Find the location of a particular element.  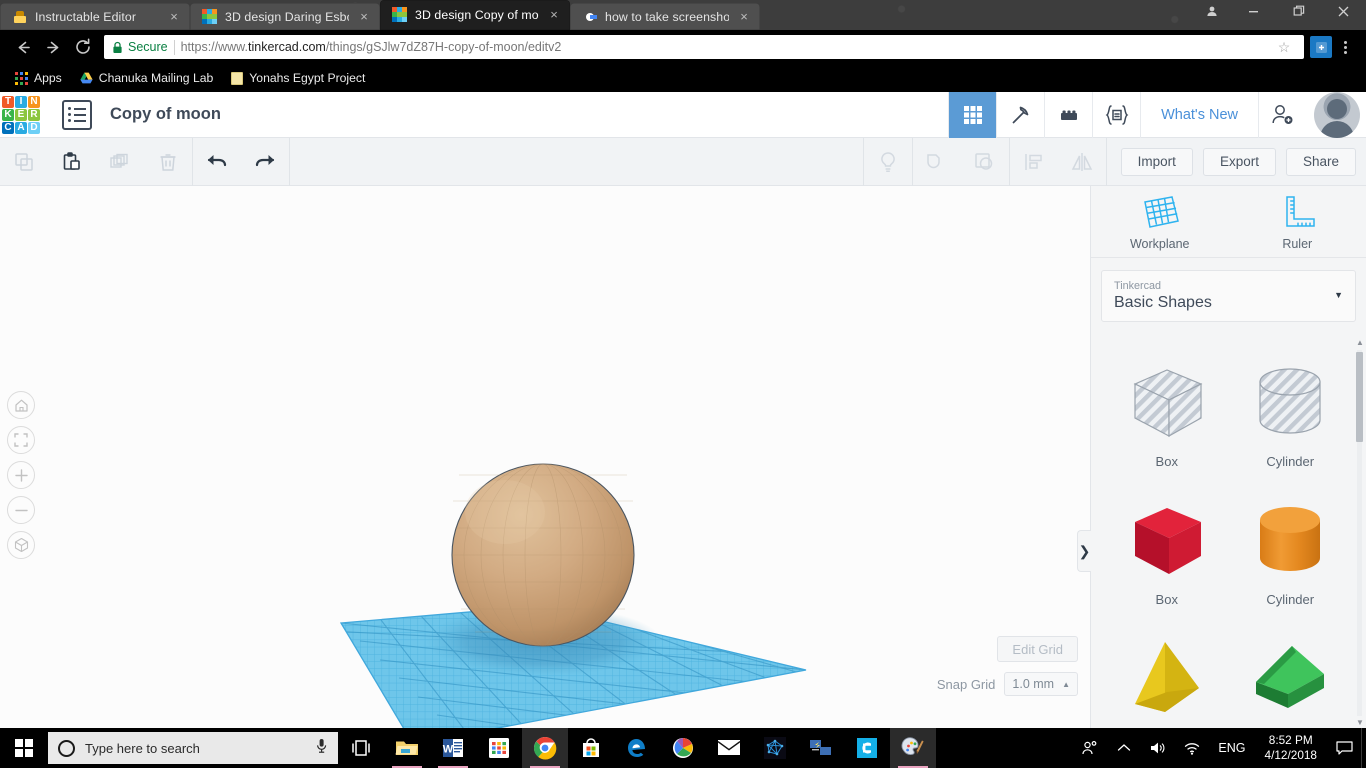

word-icon: W is located at coordinates (453, 748).